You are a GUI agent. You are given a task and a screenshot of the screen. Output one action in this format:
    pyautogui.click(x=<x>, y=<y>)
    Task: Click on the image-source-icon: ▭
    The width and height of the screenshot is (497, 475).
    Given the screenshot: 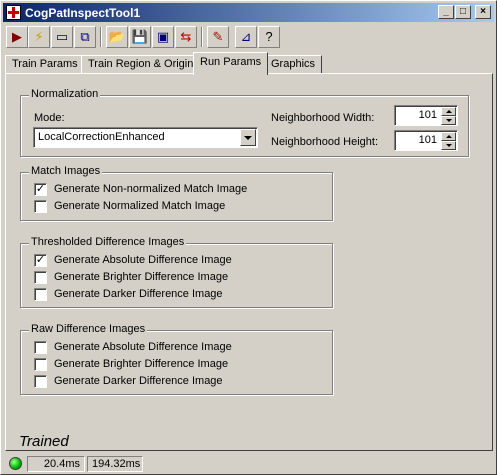 What is the action you would take?
    pyautogui.click(x=62, y=36)
    